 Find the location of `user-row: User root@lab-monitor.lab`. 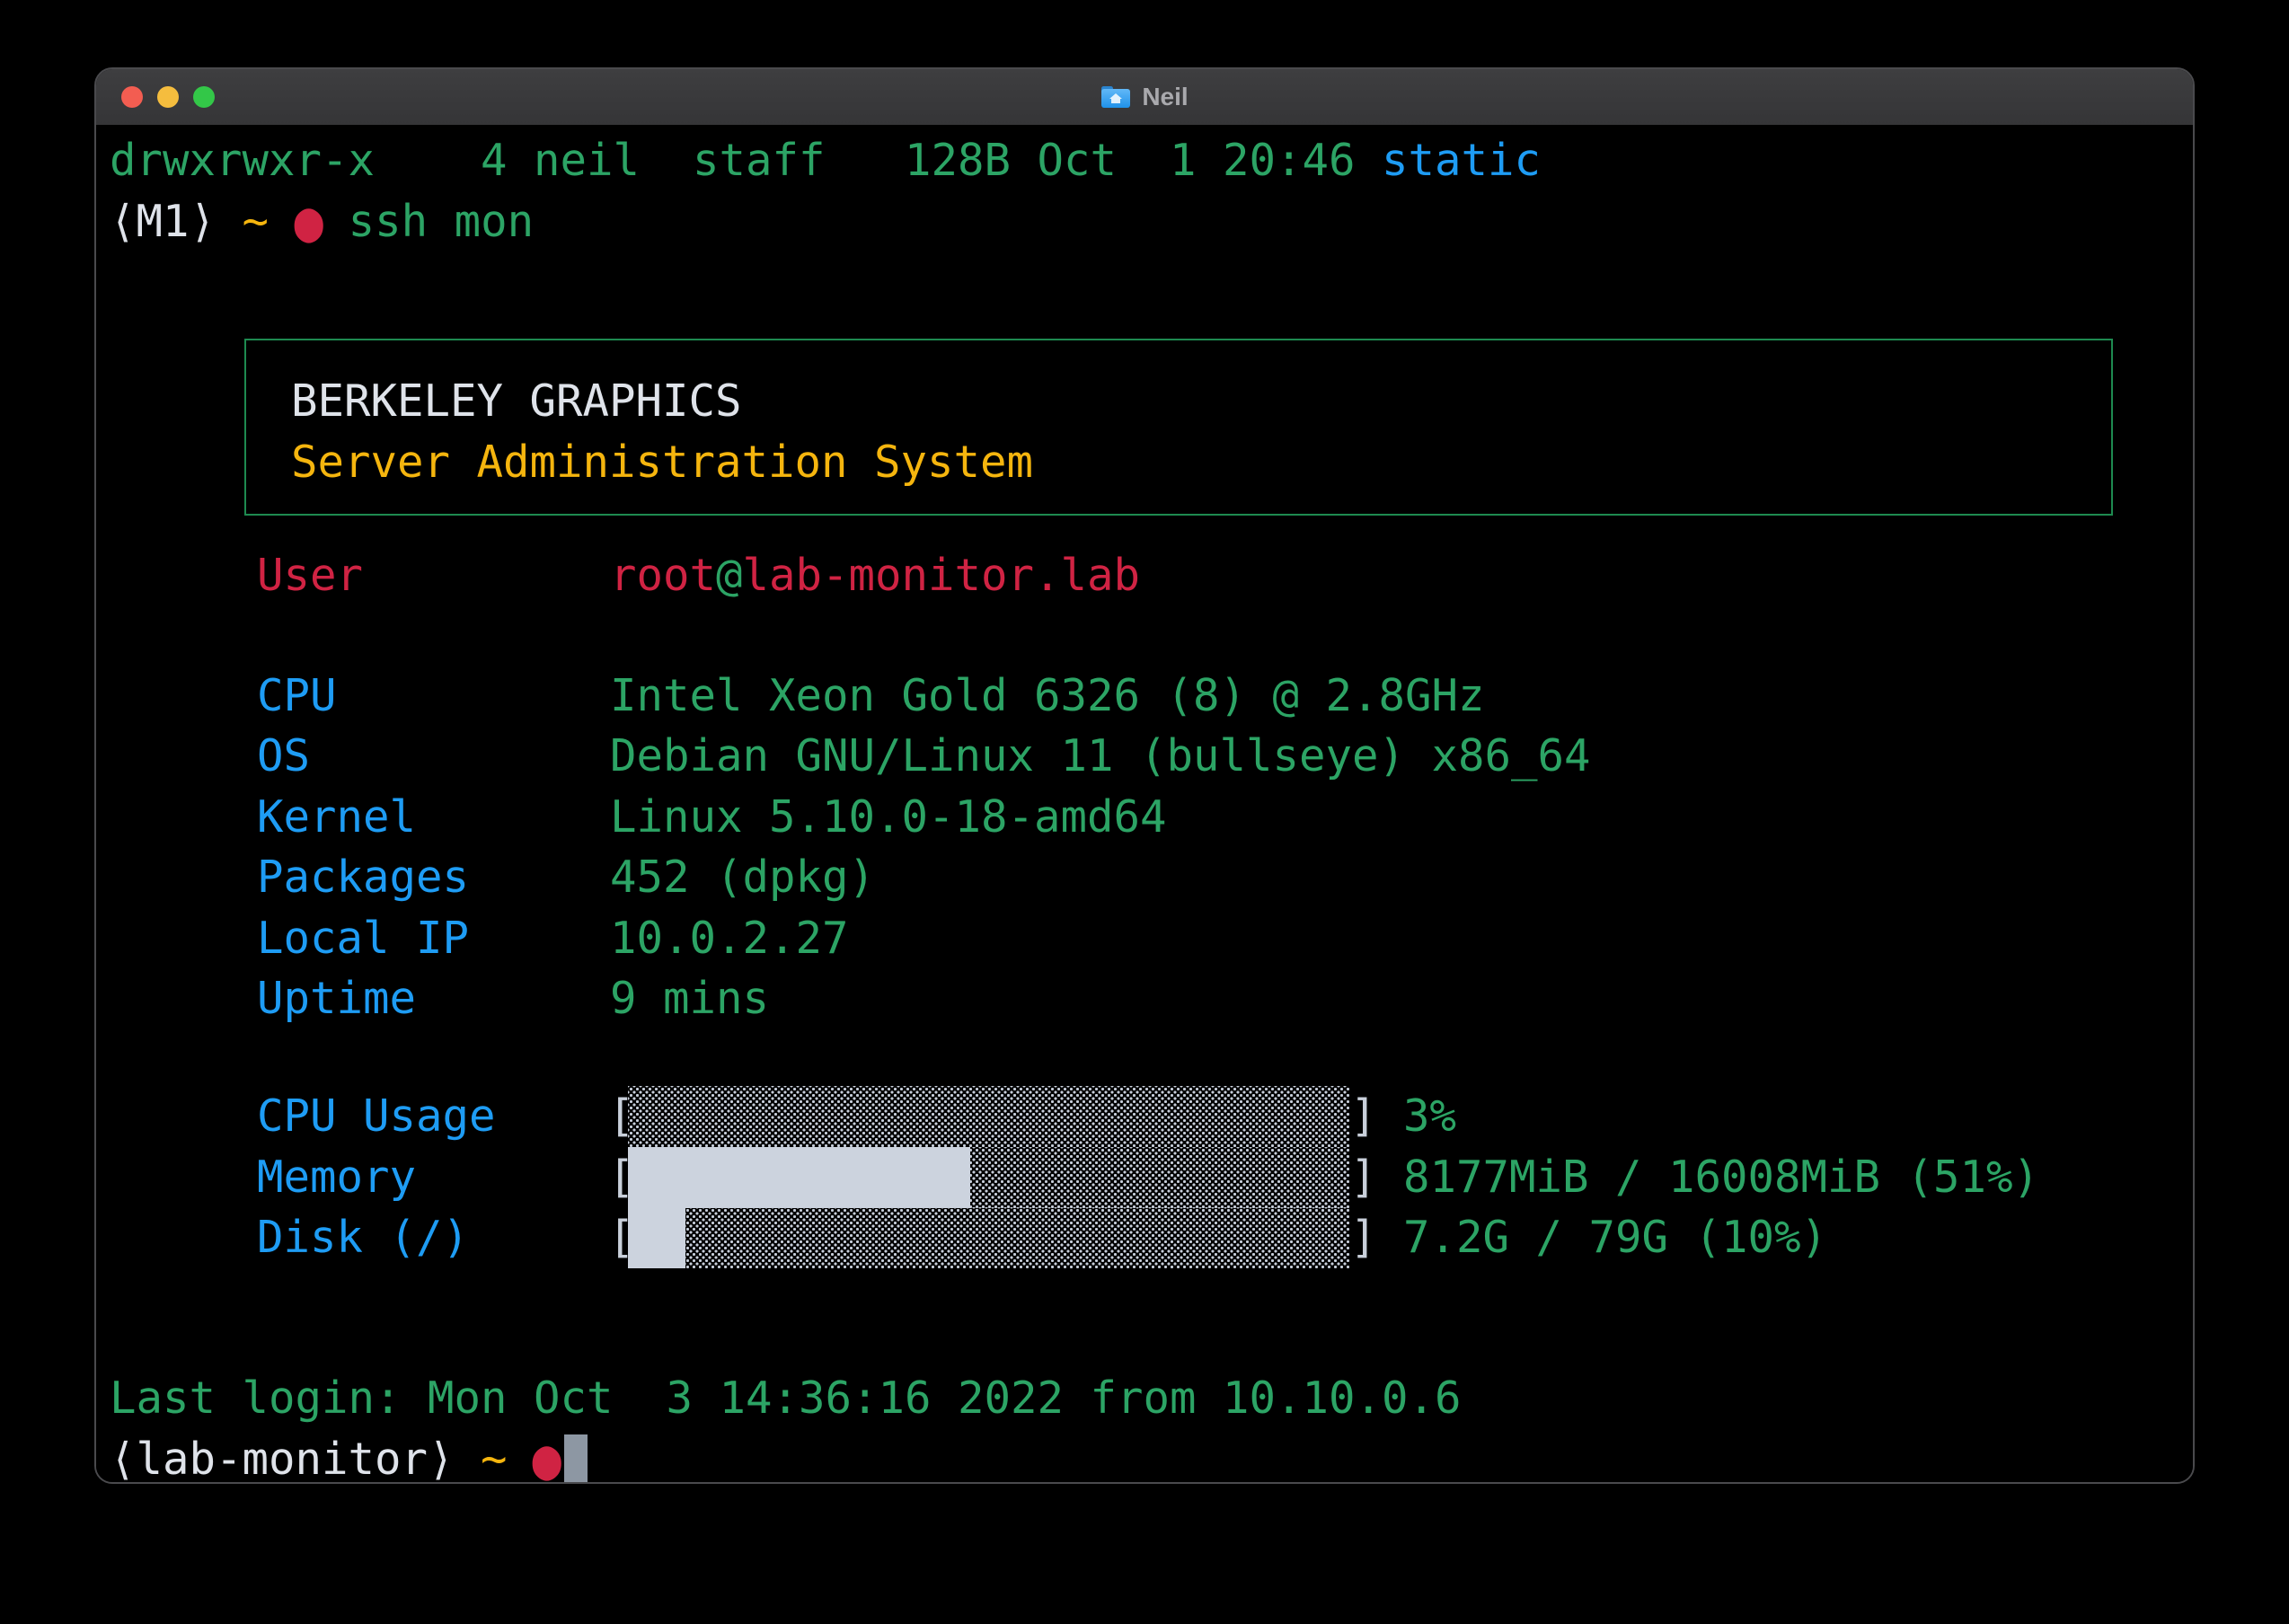

user-row: User root@lab-monitor.lab is located at coordinates (1144, 575).